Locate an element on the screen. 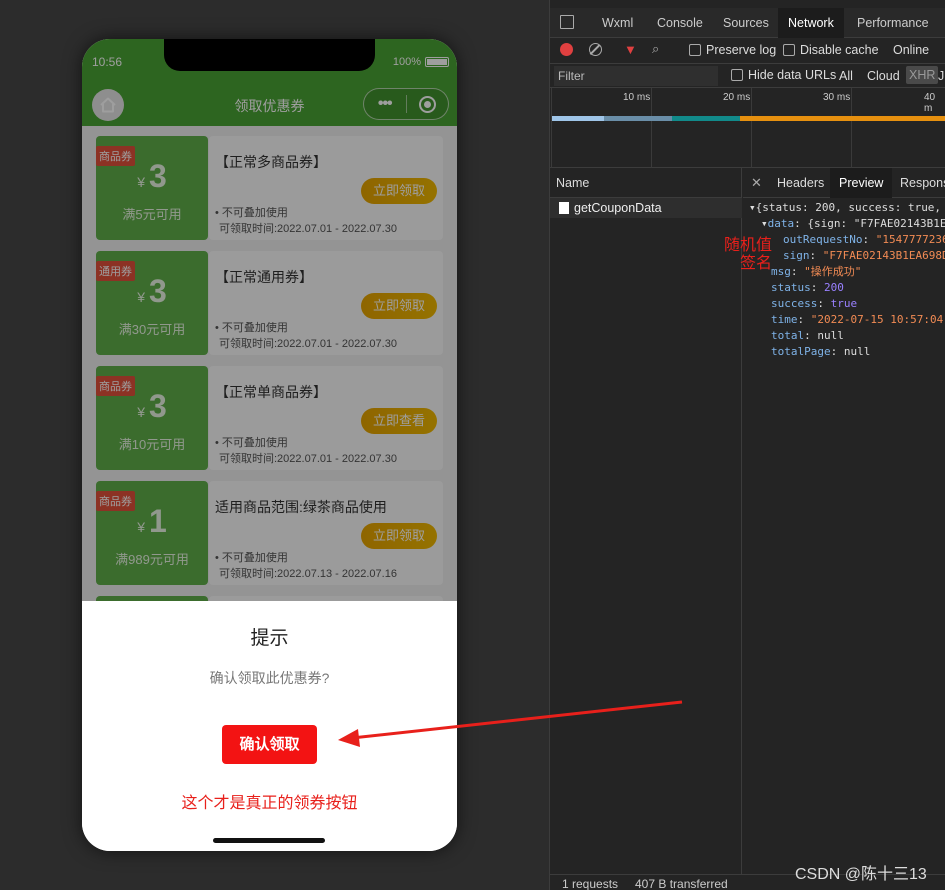 Image resolution: width=945 pixels, height=890 pixels. json-key: time is located at coordinates (784, 319).